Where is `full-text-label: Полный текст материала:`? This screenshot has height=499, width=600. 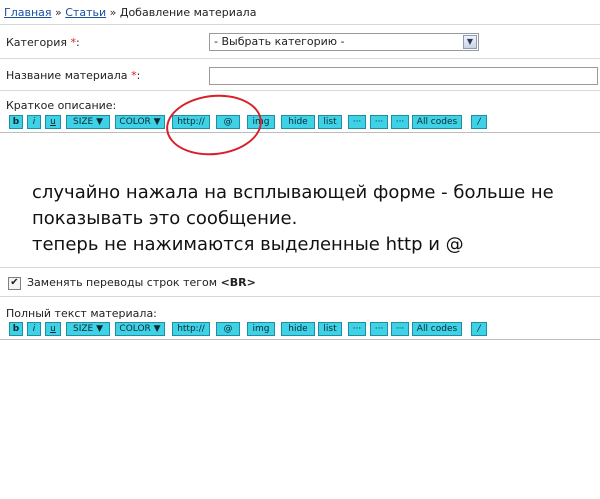
full-text-label: Полный текст материала: is located at coordinates (81, 313).